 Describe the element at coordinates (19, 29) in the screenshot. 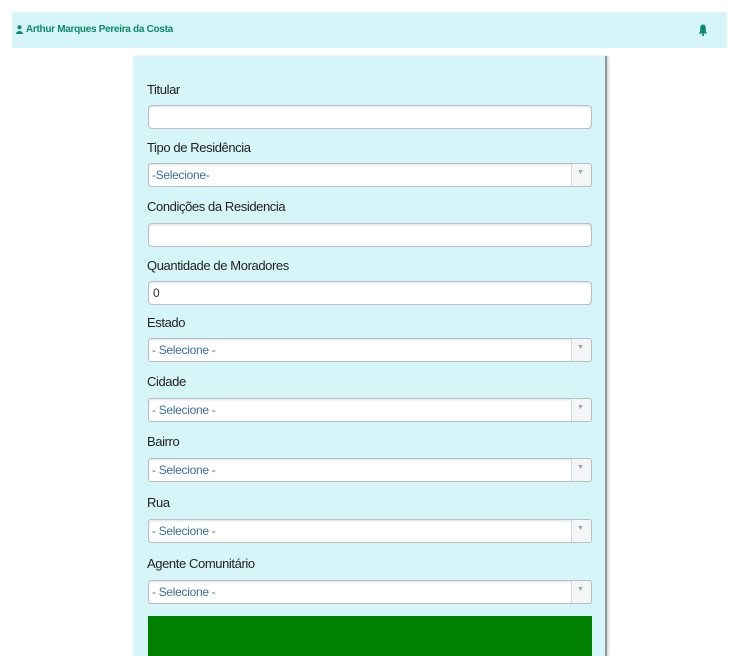

I see `user-icon` at that location.